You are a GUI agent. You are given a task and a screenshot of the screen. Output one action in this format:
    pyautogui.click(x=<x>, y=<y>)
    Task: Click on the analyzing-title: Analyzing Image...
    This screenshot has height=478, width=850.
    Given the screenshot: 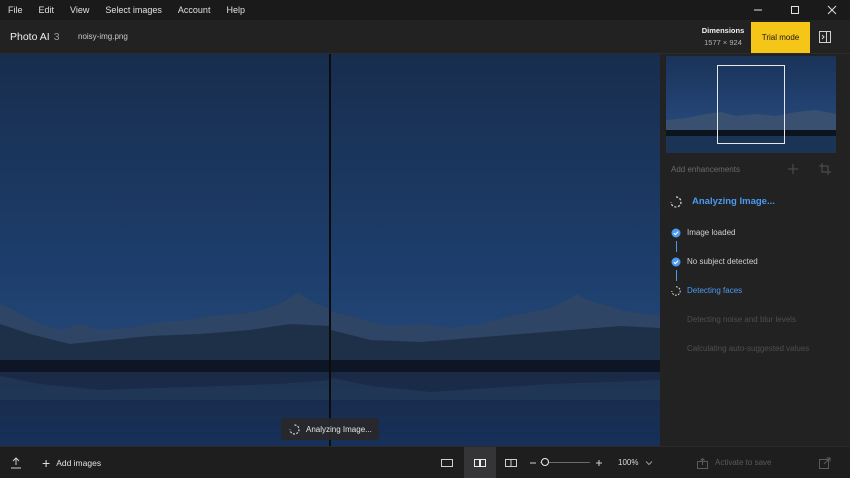 What is the action you would take?
    pyautogui.click(x=733, y=201)
    